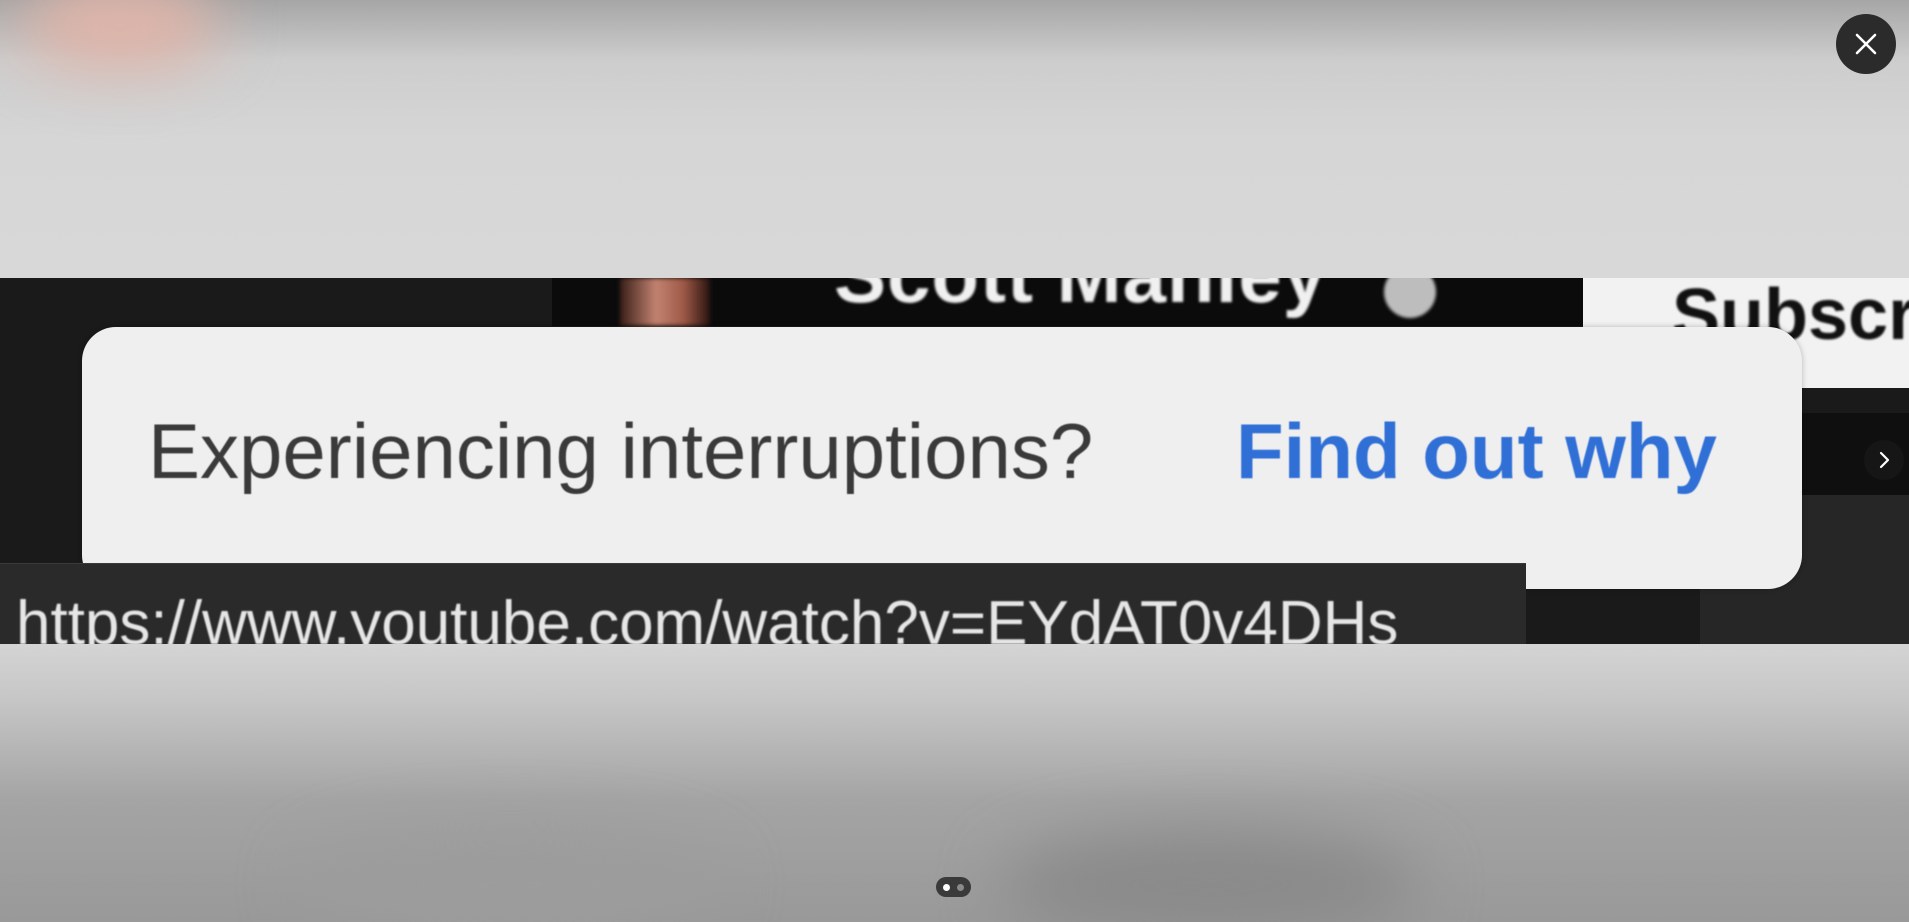  I want to click on find-out-why-link: Find out why, so click(1476, 451).